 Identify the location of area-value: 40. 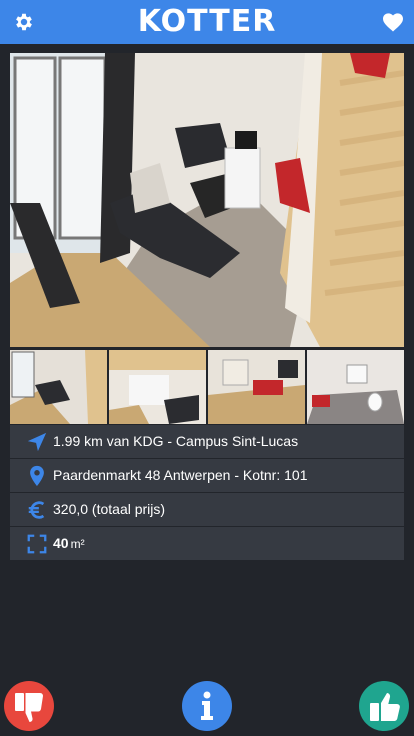
(61, 543).